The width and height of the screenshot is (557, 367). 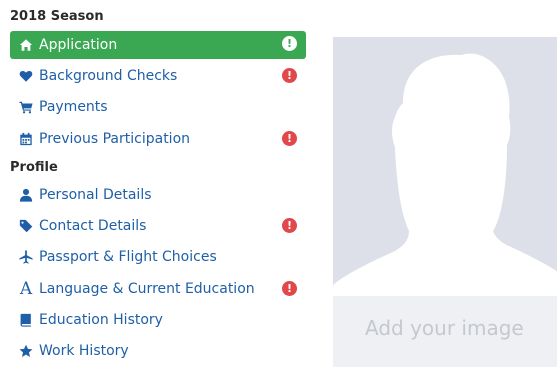 I want to click on star-icon, so click(x=26, y=351).